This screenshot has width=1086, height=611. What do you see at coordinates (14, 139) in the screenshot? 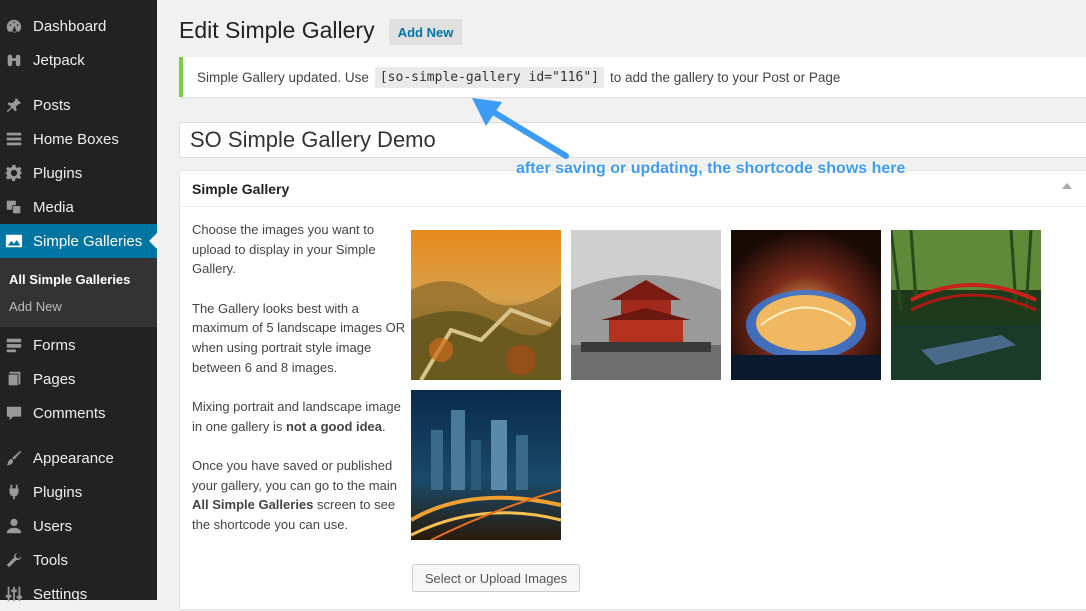
I see `list-icon` at bounding box center [14, 139].